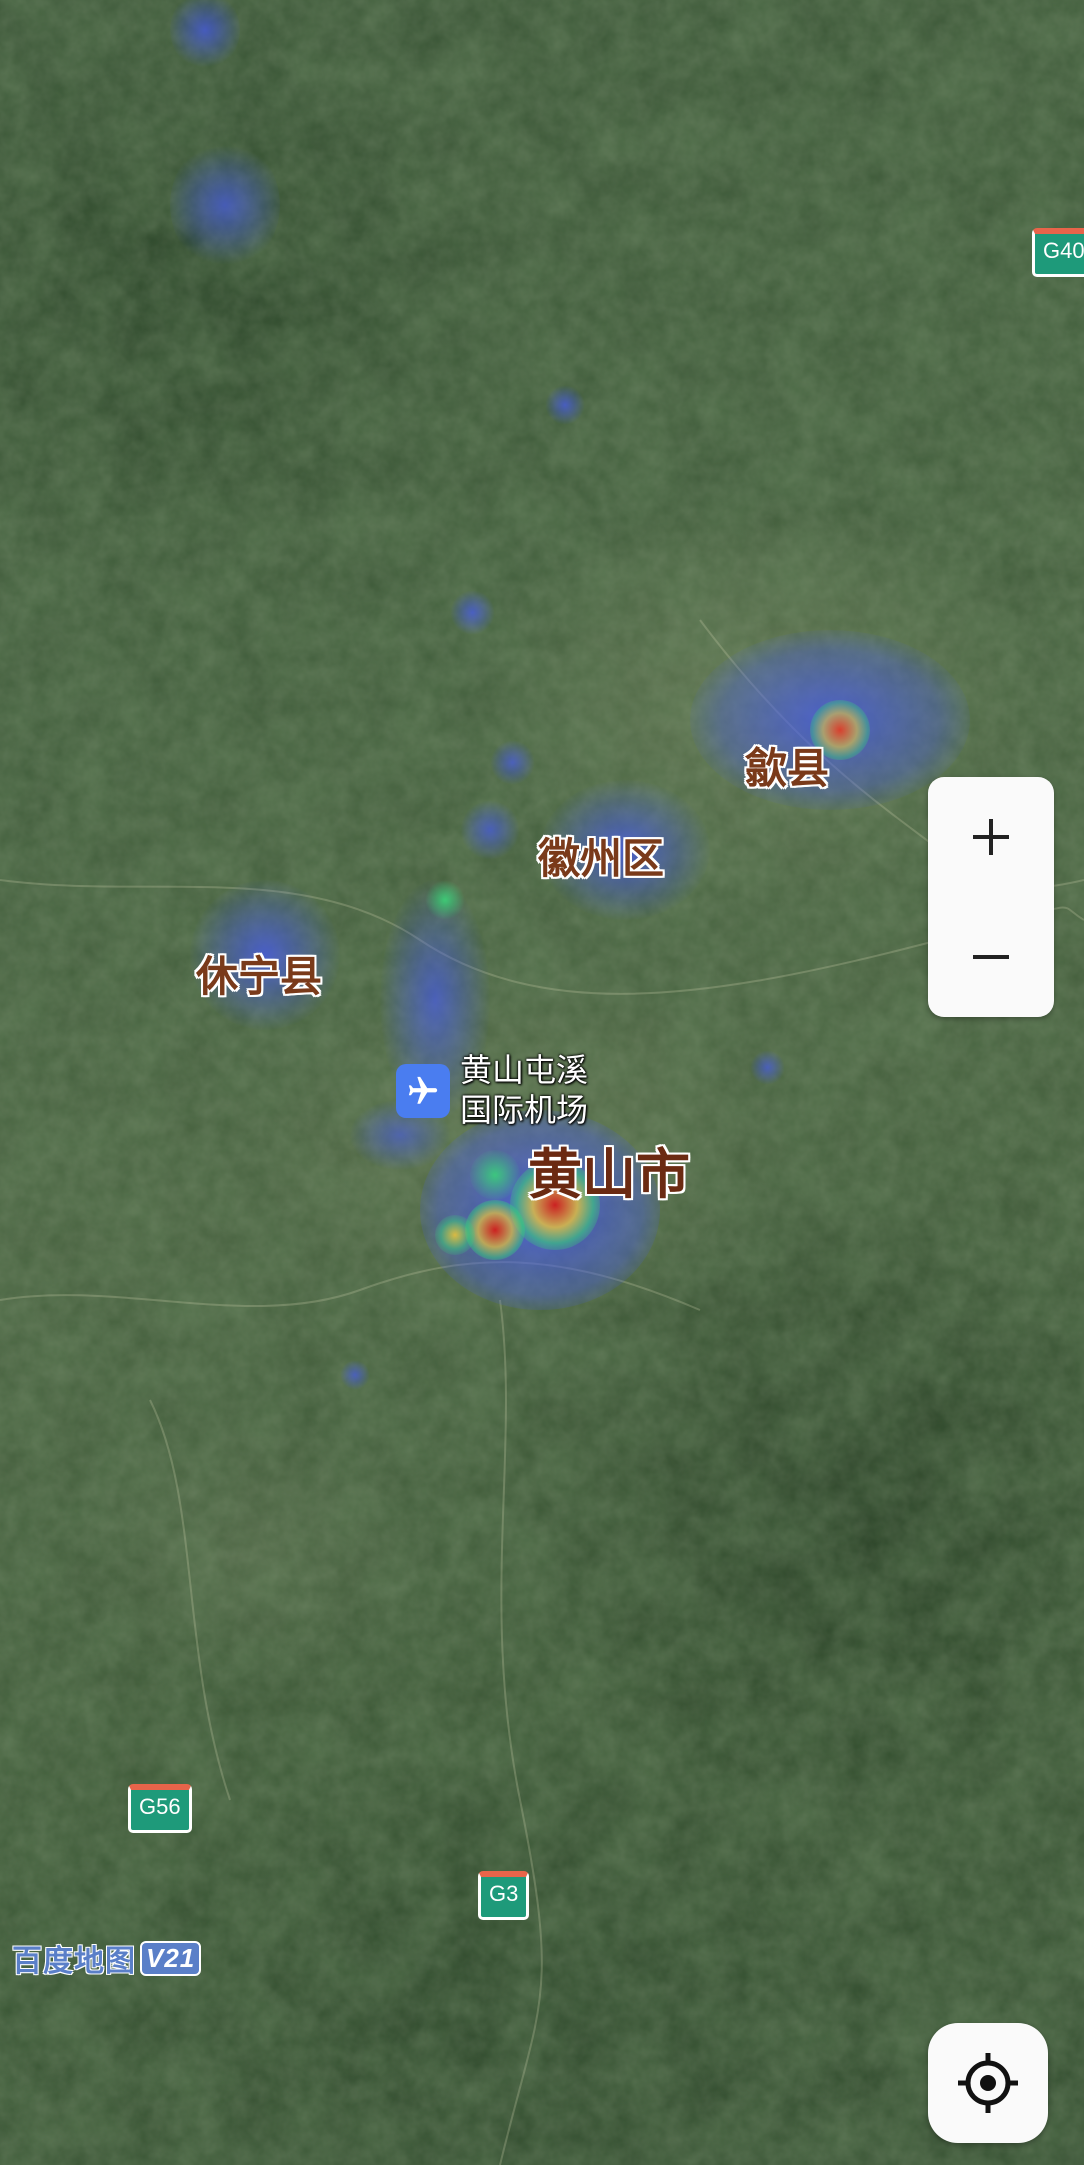  Describe the element at coordinates (160, 1808) in the screenshot. I see `highway-shield-g56: G56` at that location.